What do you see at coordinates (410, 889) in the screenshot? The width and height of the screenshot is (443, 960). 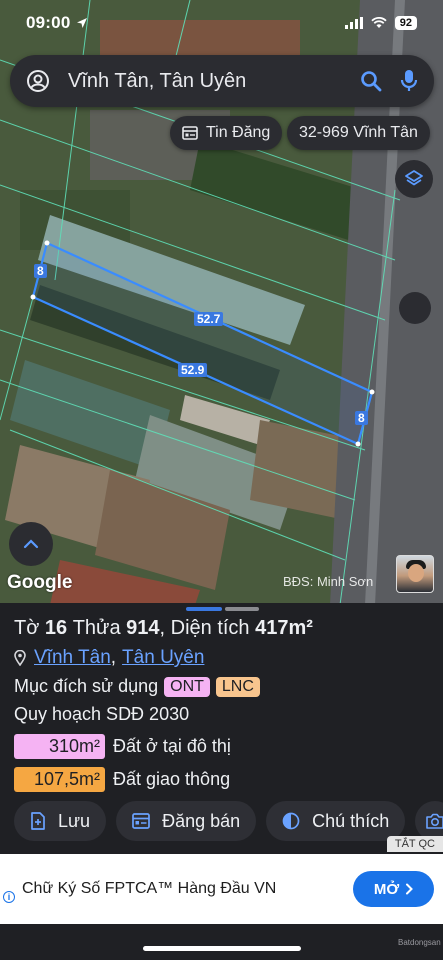 I see `chevron-right-icon` at bounding box center [410, 889].